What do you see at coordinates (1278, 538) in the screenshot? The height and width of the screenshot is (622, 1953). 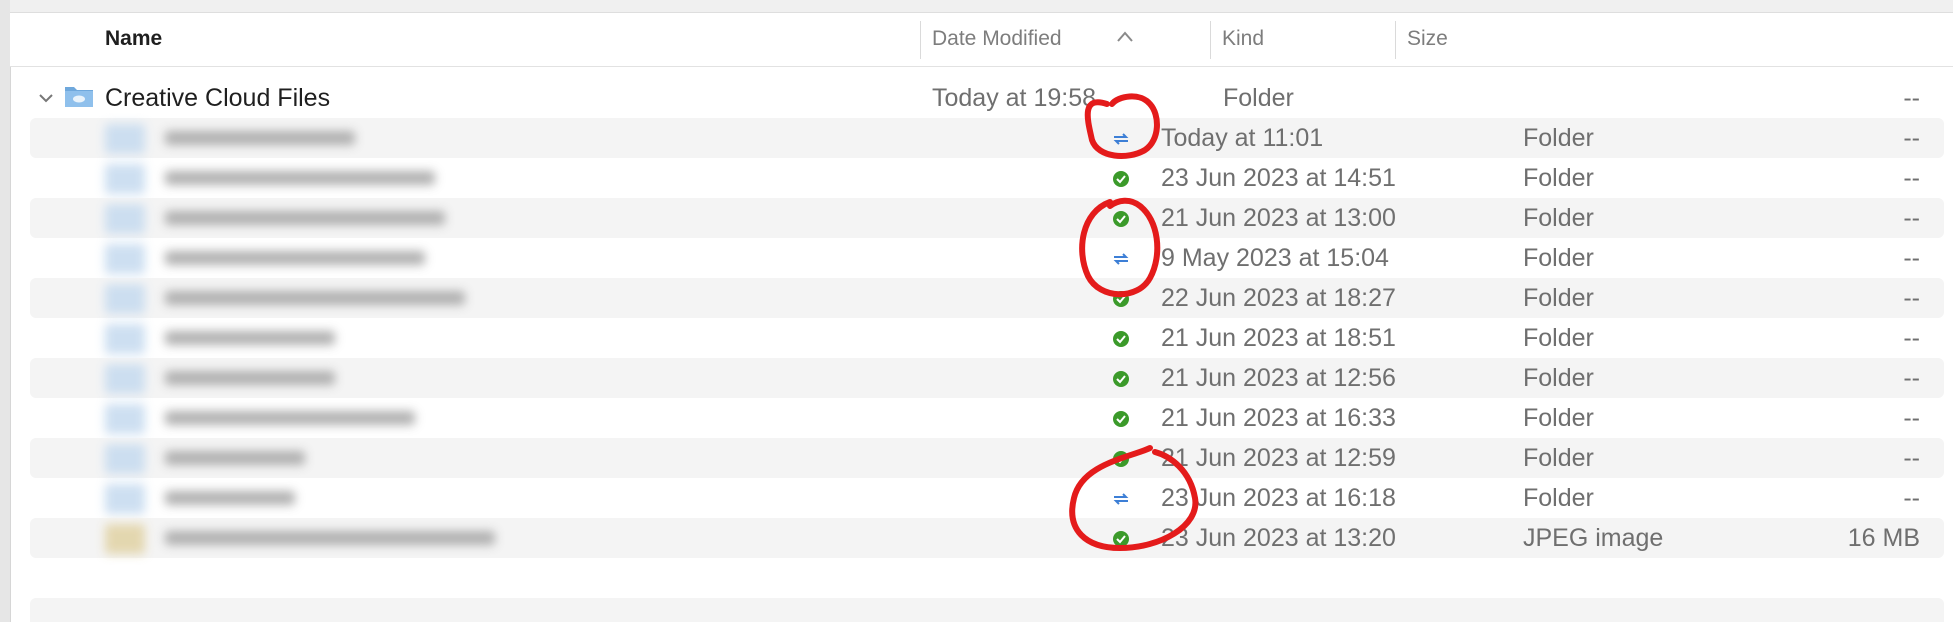 I see `date-modified: 23 Jun 2023 at 13:20` at bounding box center [1278, 538].